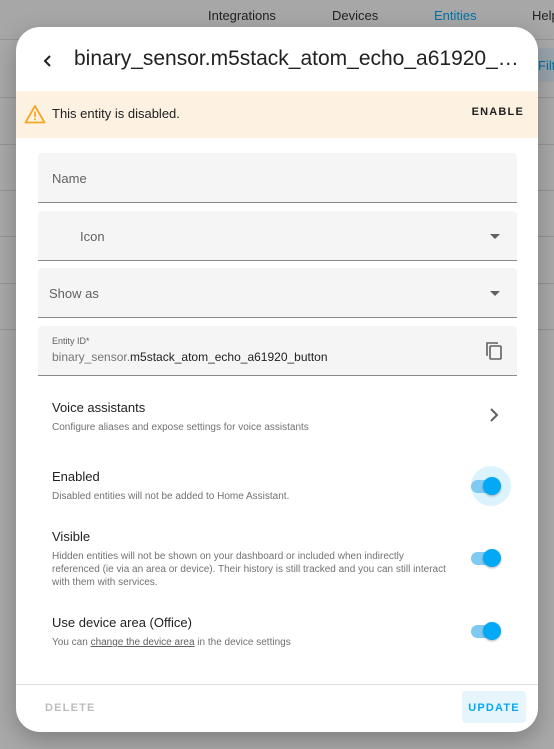 Image resolution: width=554 pixels, height=749 pixels. Describe the element at coordinates (71, 642) in the screenshot. I see `desc-text: You can` at that location.